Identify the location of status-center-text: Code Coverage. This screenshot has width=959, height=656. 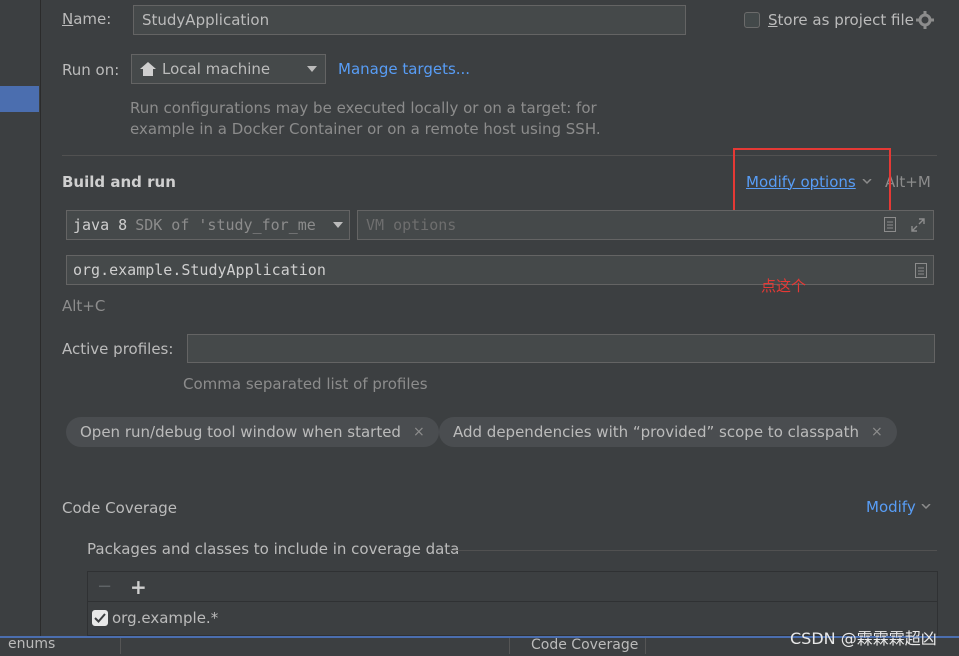
(584, 645).